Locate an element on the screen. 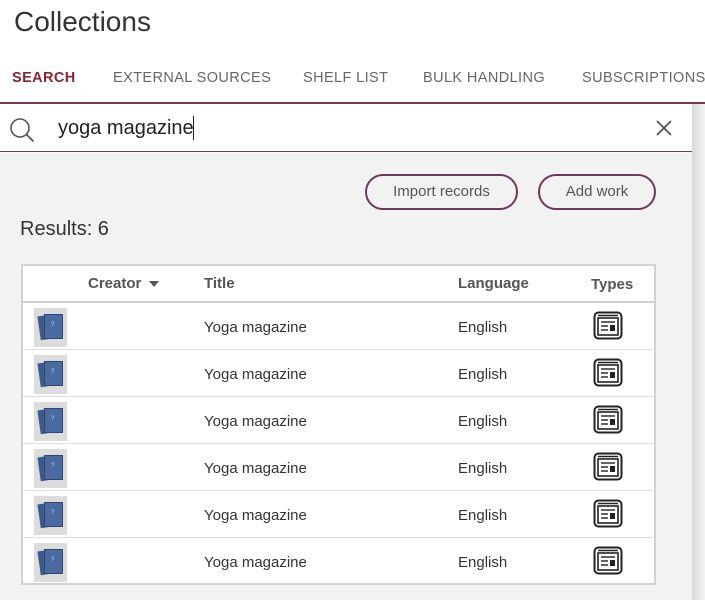  column-header-title: Title is located at coordinates (219, 283).